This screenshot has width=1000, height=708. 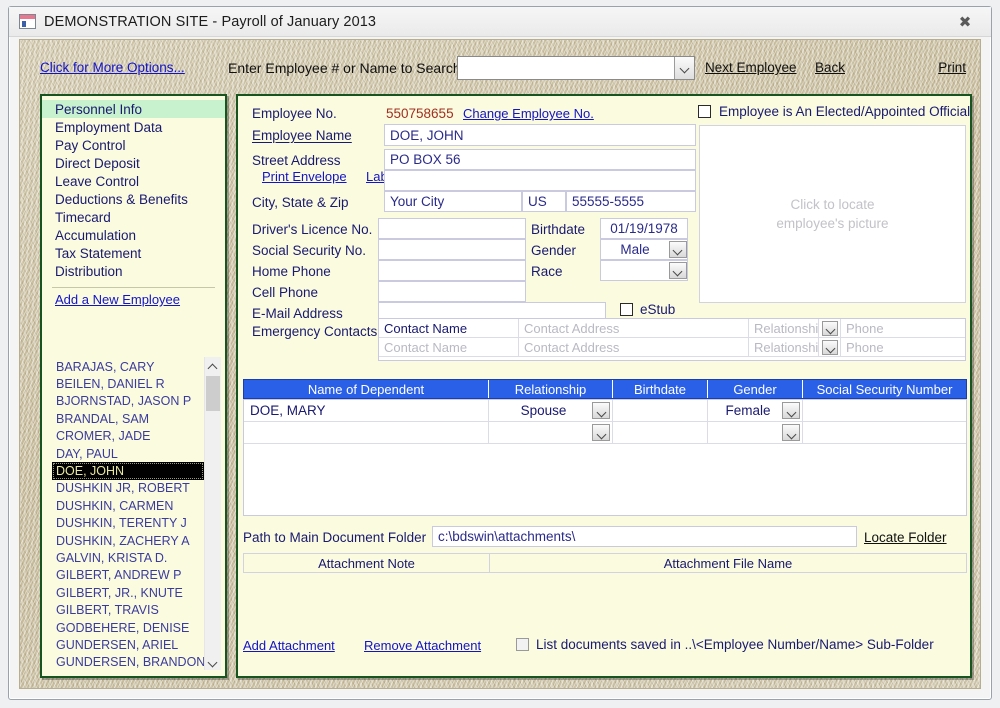 What do you see at coordinates (952, 67) in the screenshot?
I see `print-link: Print` at bounding box center [952, 67].